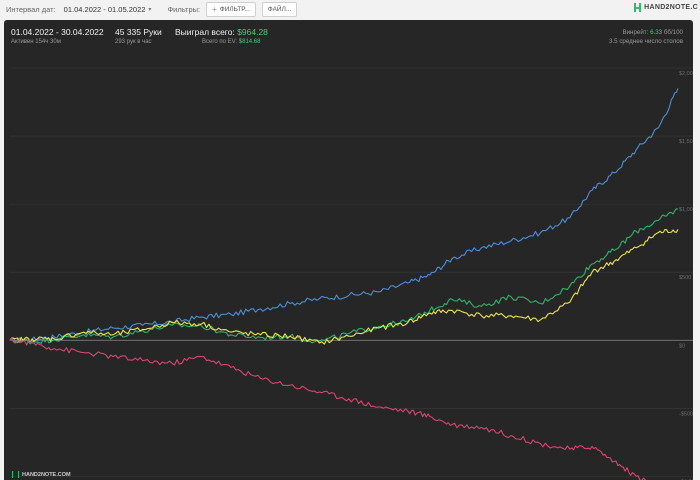 The height and width of the screenshot is (480, 700). I want to click on plus-icon: +, so click(214, 9).